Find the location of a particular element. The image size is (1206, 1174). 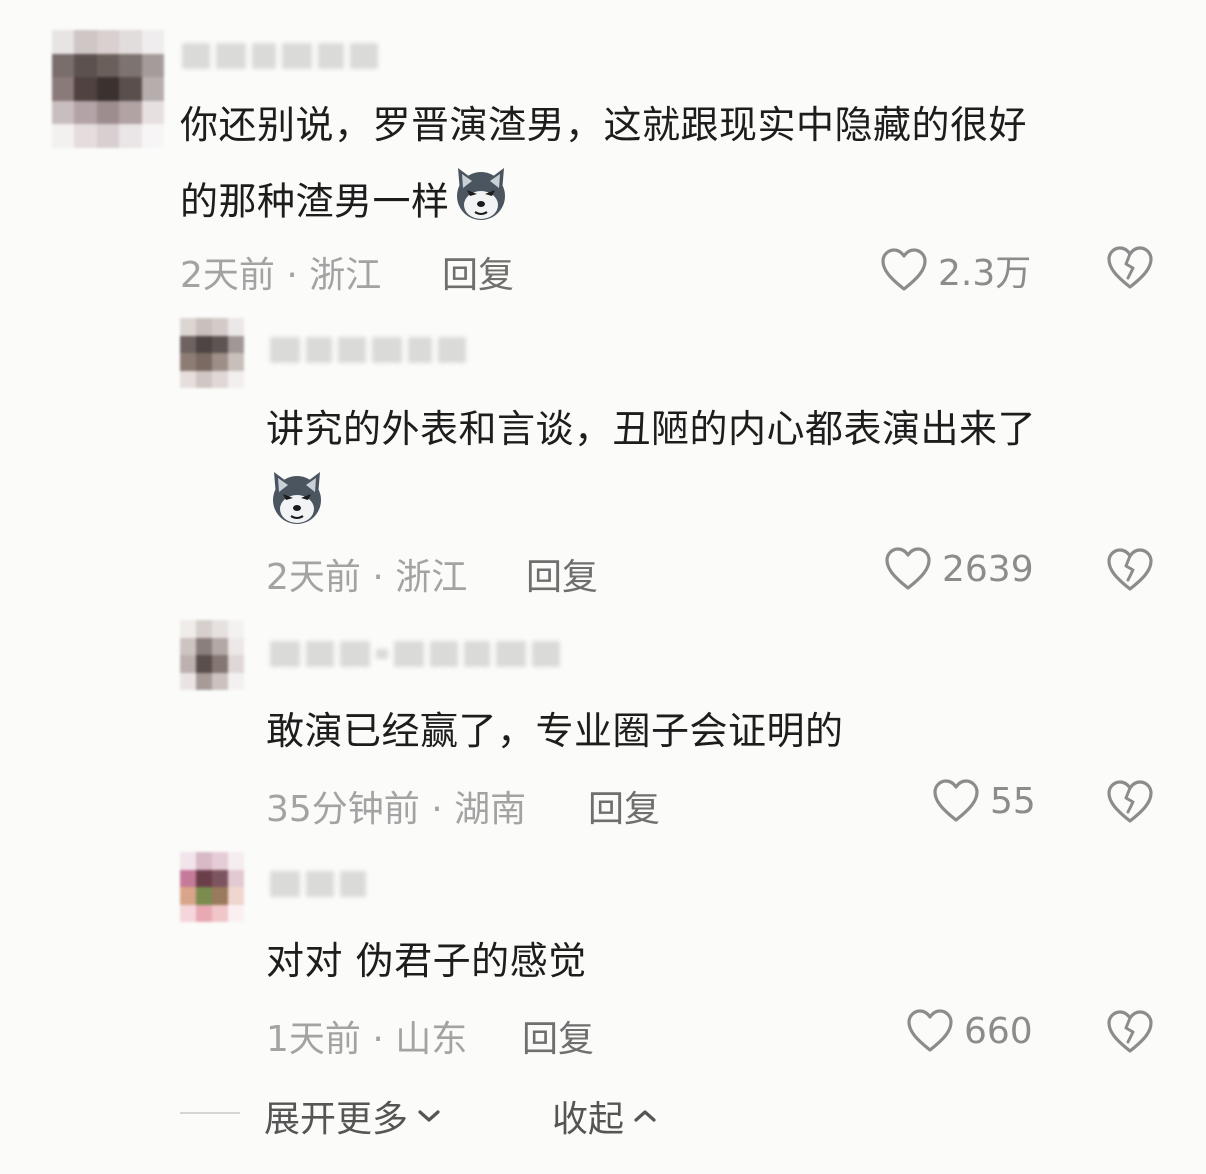

like-count: 55 is located at coordinates (1013, 801).